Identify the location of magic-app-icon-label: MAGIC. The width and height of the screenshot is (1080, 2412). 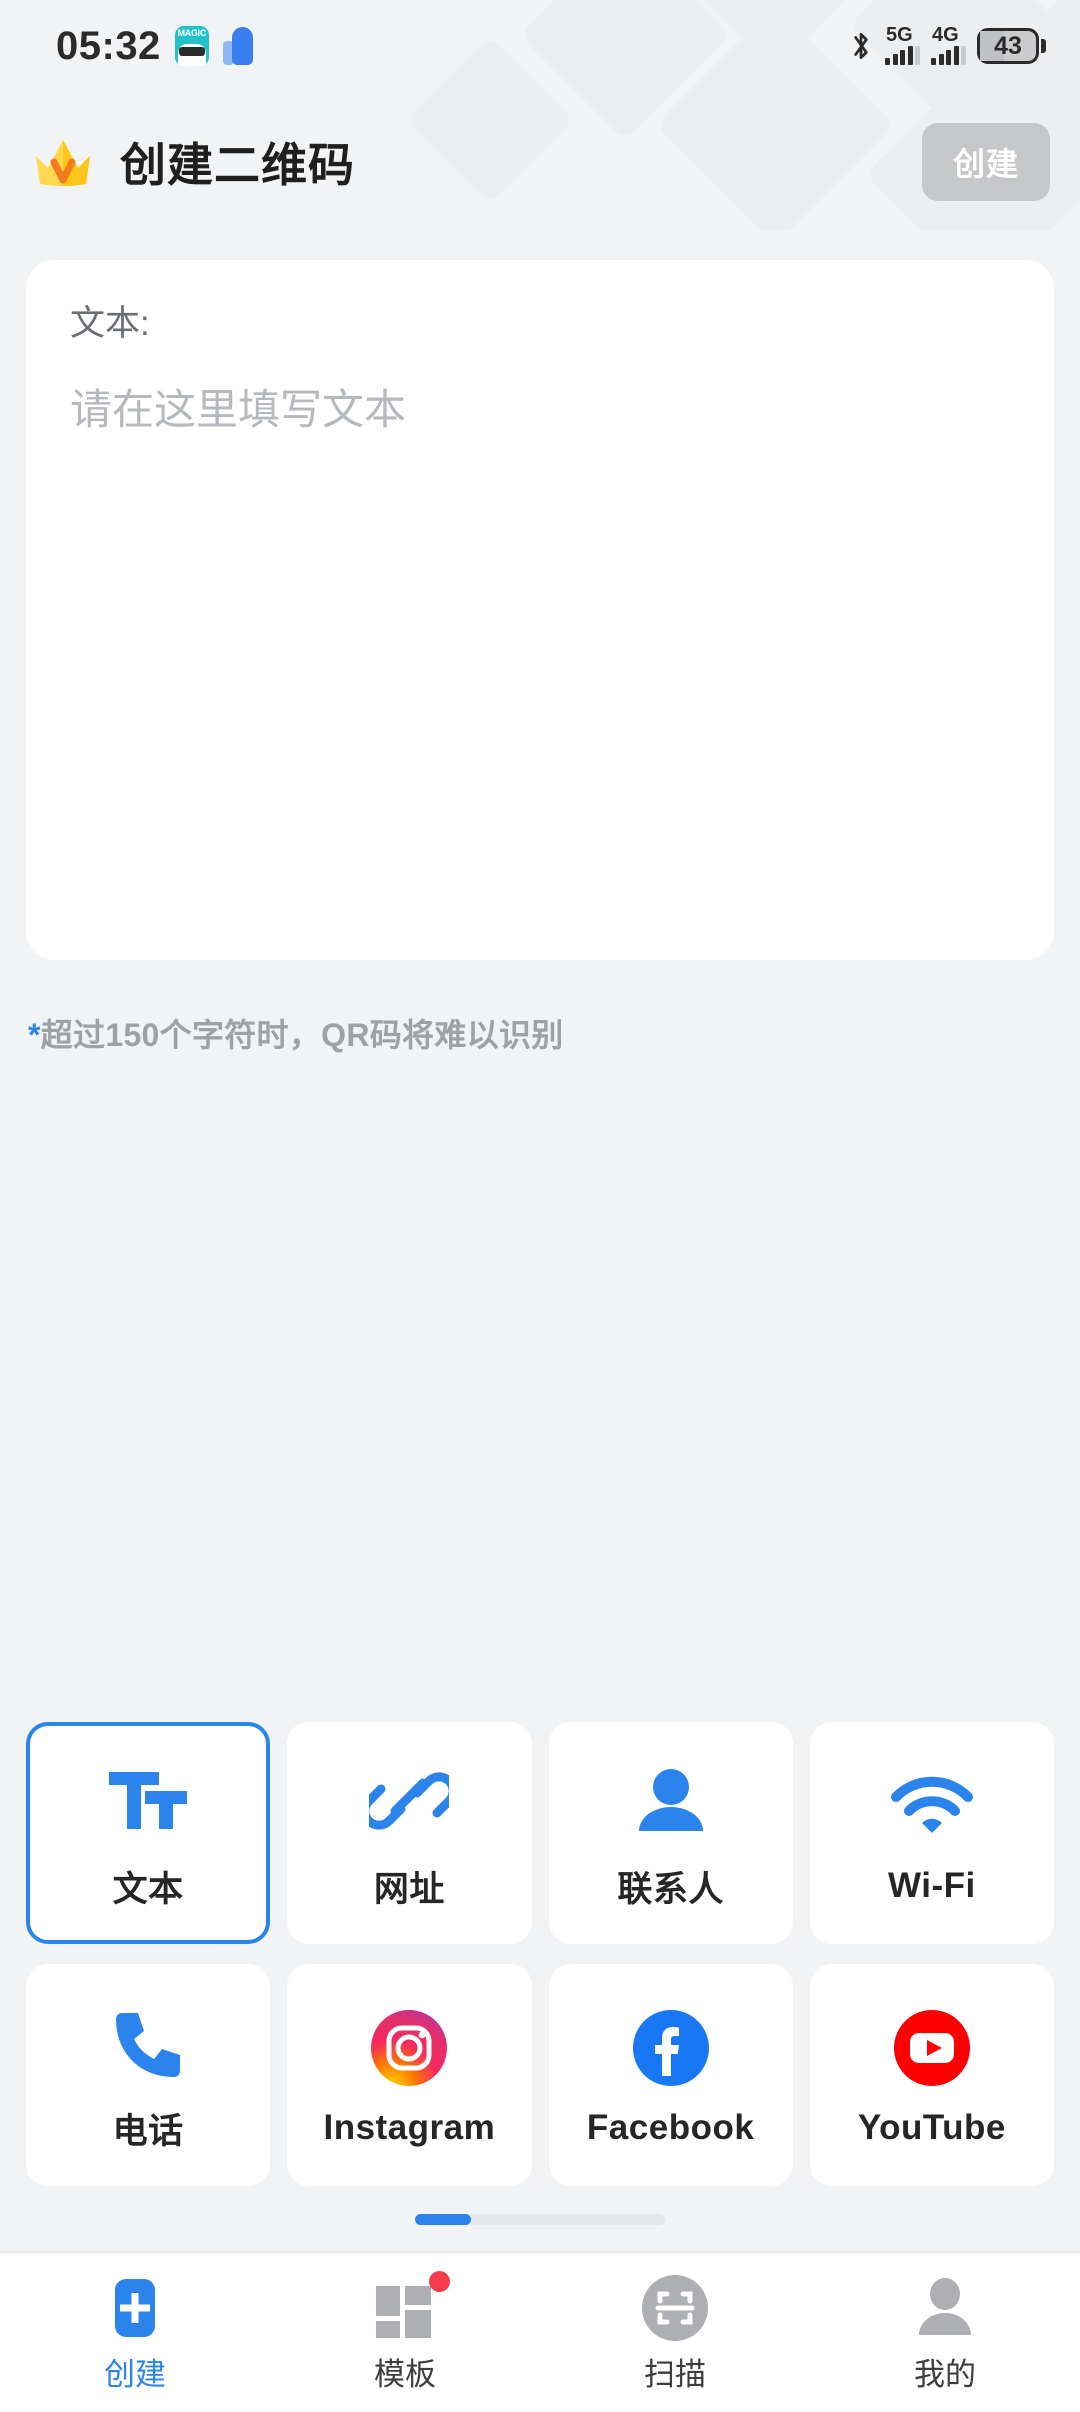
(192, 33).